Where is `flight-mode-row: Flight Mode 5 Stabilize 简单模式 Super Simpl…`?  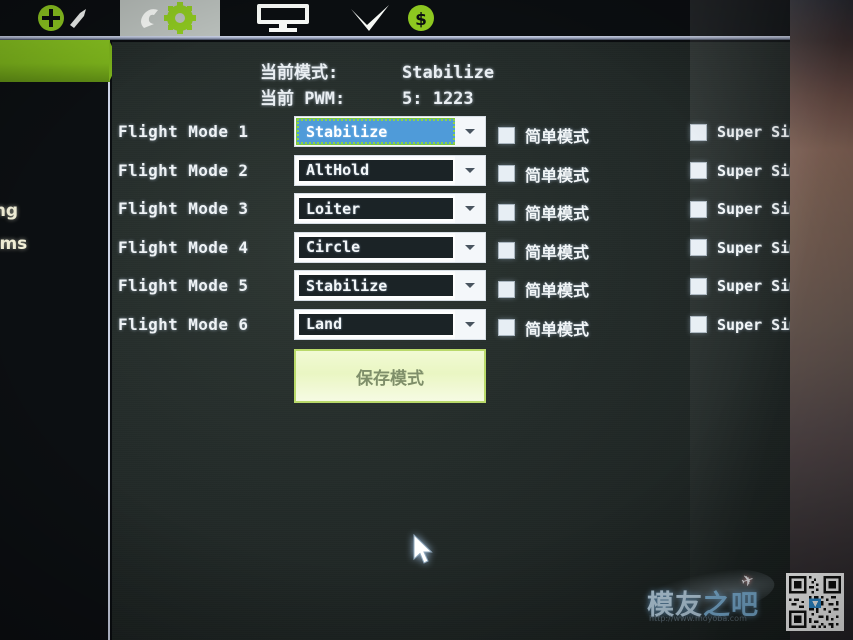
flight-mode-row: Flight Mode 5 Stabilize 简单模式 Super Simpl… is located at coordinates (451, 287).